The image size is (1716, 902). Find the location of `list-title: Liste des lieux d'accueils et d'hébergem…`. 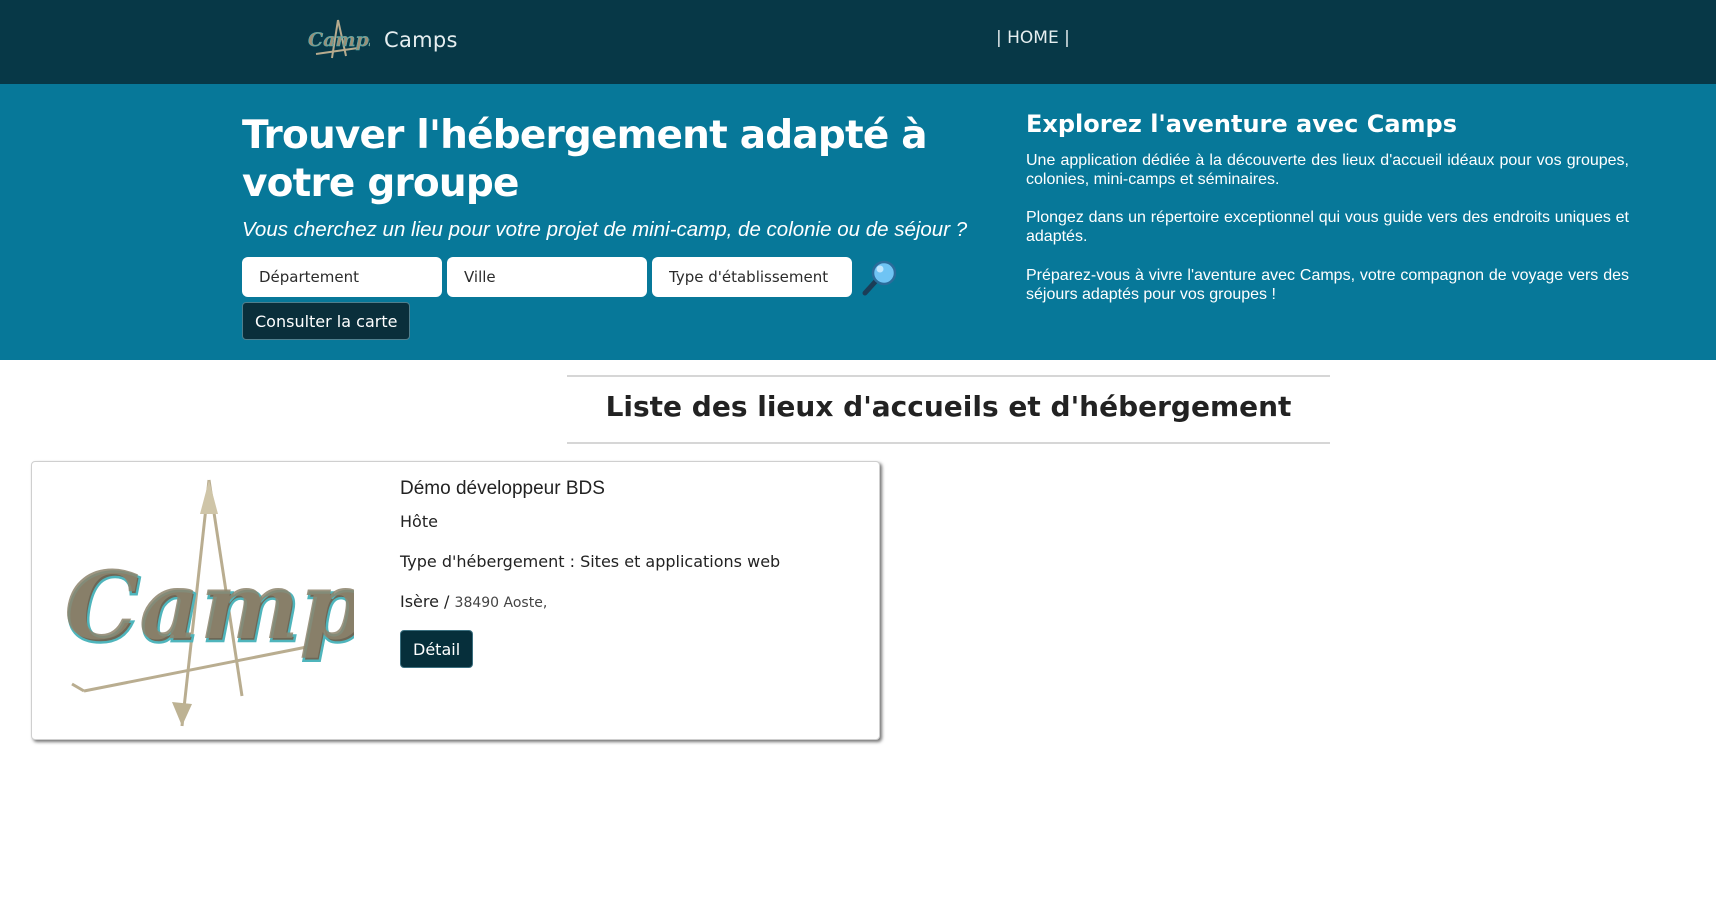

list-title: Liste des lieux d'accueils et d'hébergem… is located at coordinates (948, 406).